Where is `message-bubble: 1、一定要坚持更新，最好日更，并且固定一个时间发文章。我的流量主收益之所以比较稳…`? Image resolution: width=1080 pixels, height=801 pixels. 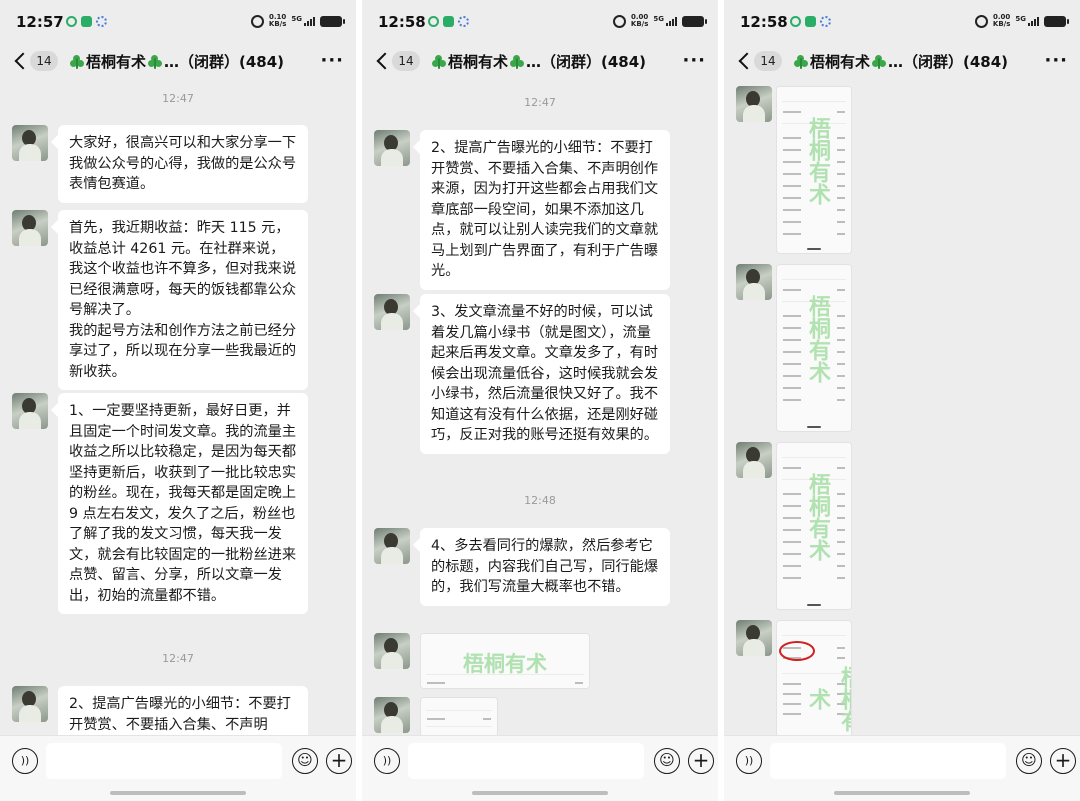
message-bubble: 1、一定要坚持更新，最好日更，并且固定一个时间发文章。我的流量主收益之所以比较稳… is located at coordinates (183, 503).